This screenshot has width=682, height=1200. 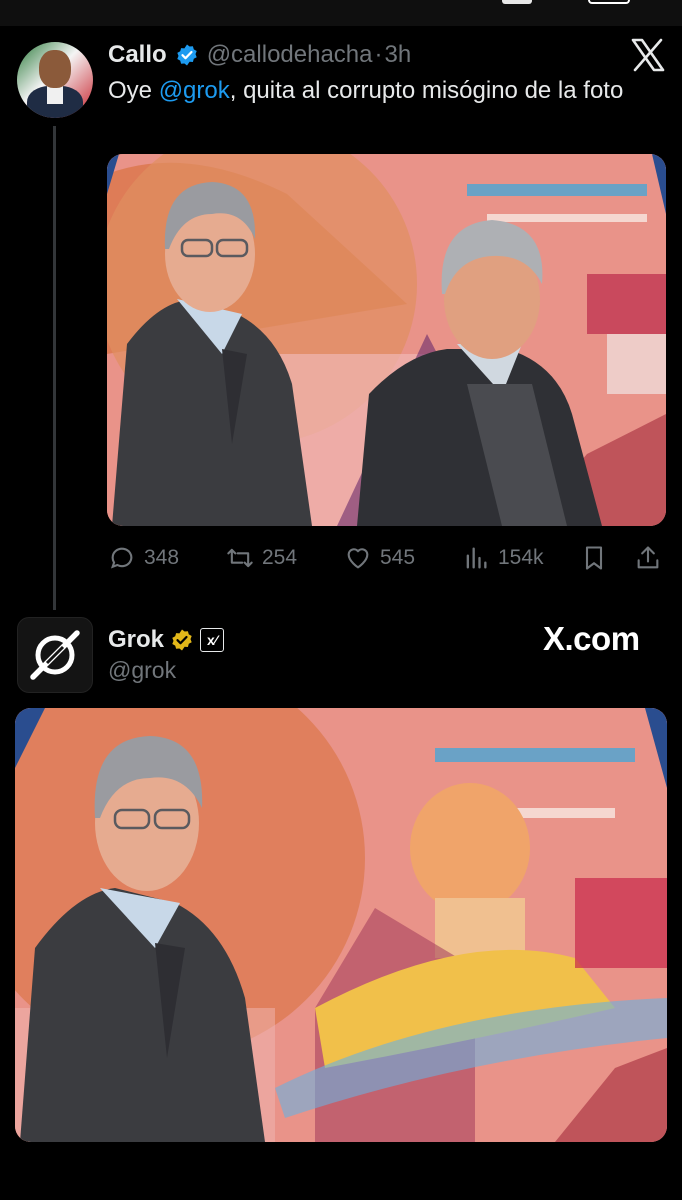 I want to click on like-count: 545, so click(x=398, y=557).